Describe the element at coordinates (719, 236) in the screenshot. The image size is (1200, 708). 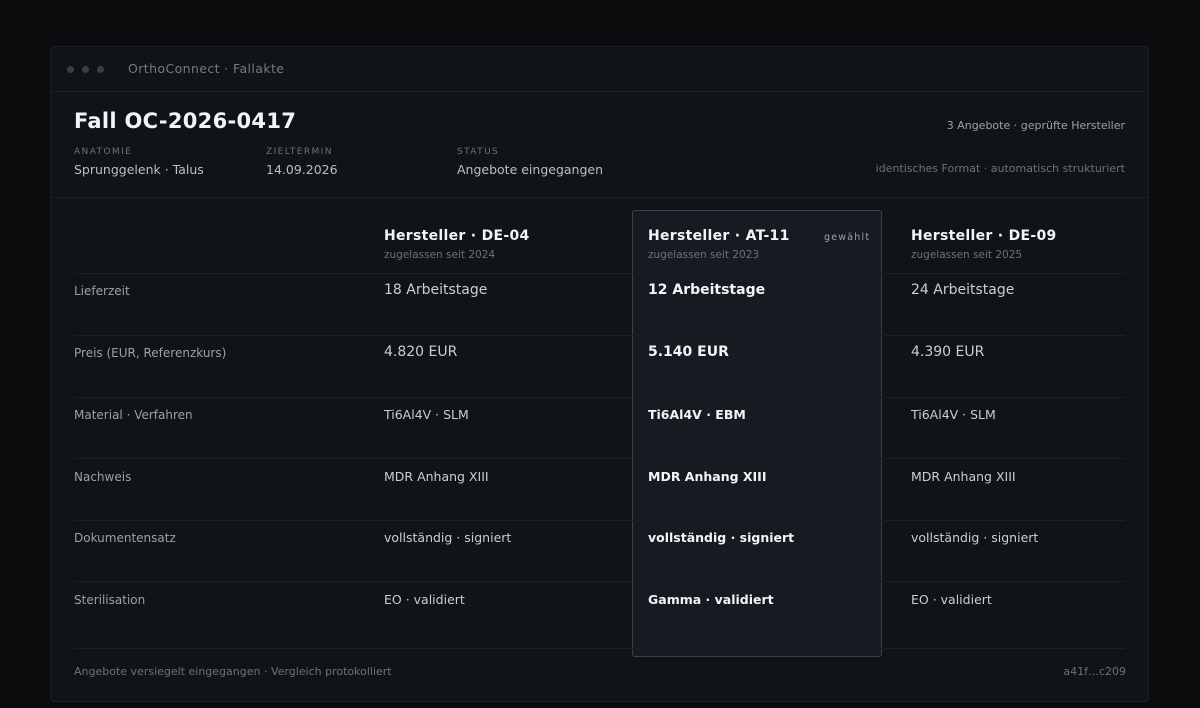
I see `vendor-name-at11: Hersteller · AT-11` at that location.